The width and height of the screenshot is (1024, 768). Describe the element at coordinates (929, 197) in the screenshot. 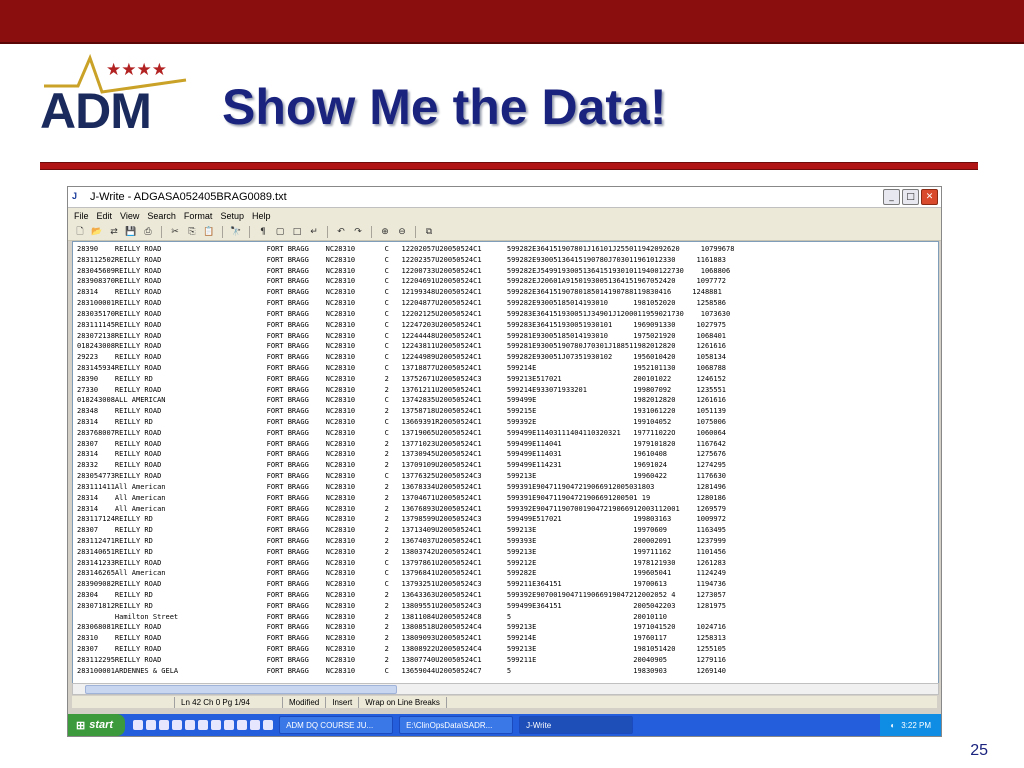

I see `close-button: ✕` at that location.